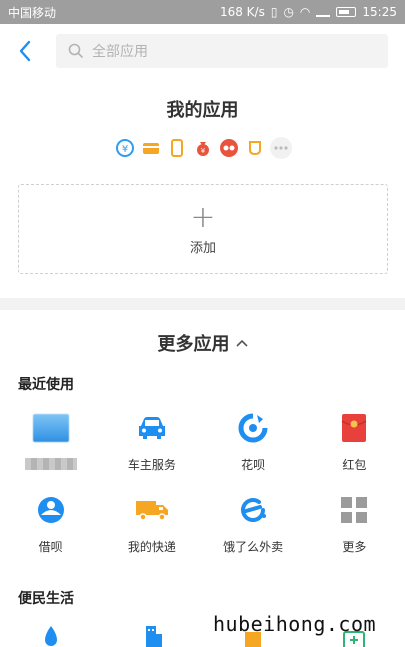 The image size is (405, 647). I want to click on recent-row-1: 车主服务 花呗 红包, so click(202, 441).